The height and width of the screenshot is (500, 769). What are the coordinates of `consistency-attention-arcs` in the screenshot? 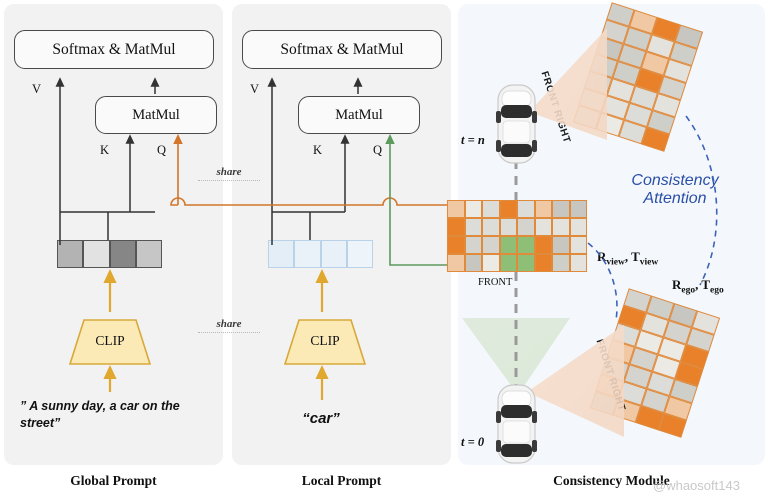 It's located at (652, 218).